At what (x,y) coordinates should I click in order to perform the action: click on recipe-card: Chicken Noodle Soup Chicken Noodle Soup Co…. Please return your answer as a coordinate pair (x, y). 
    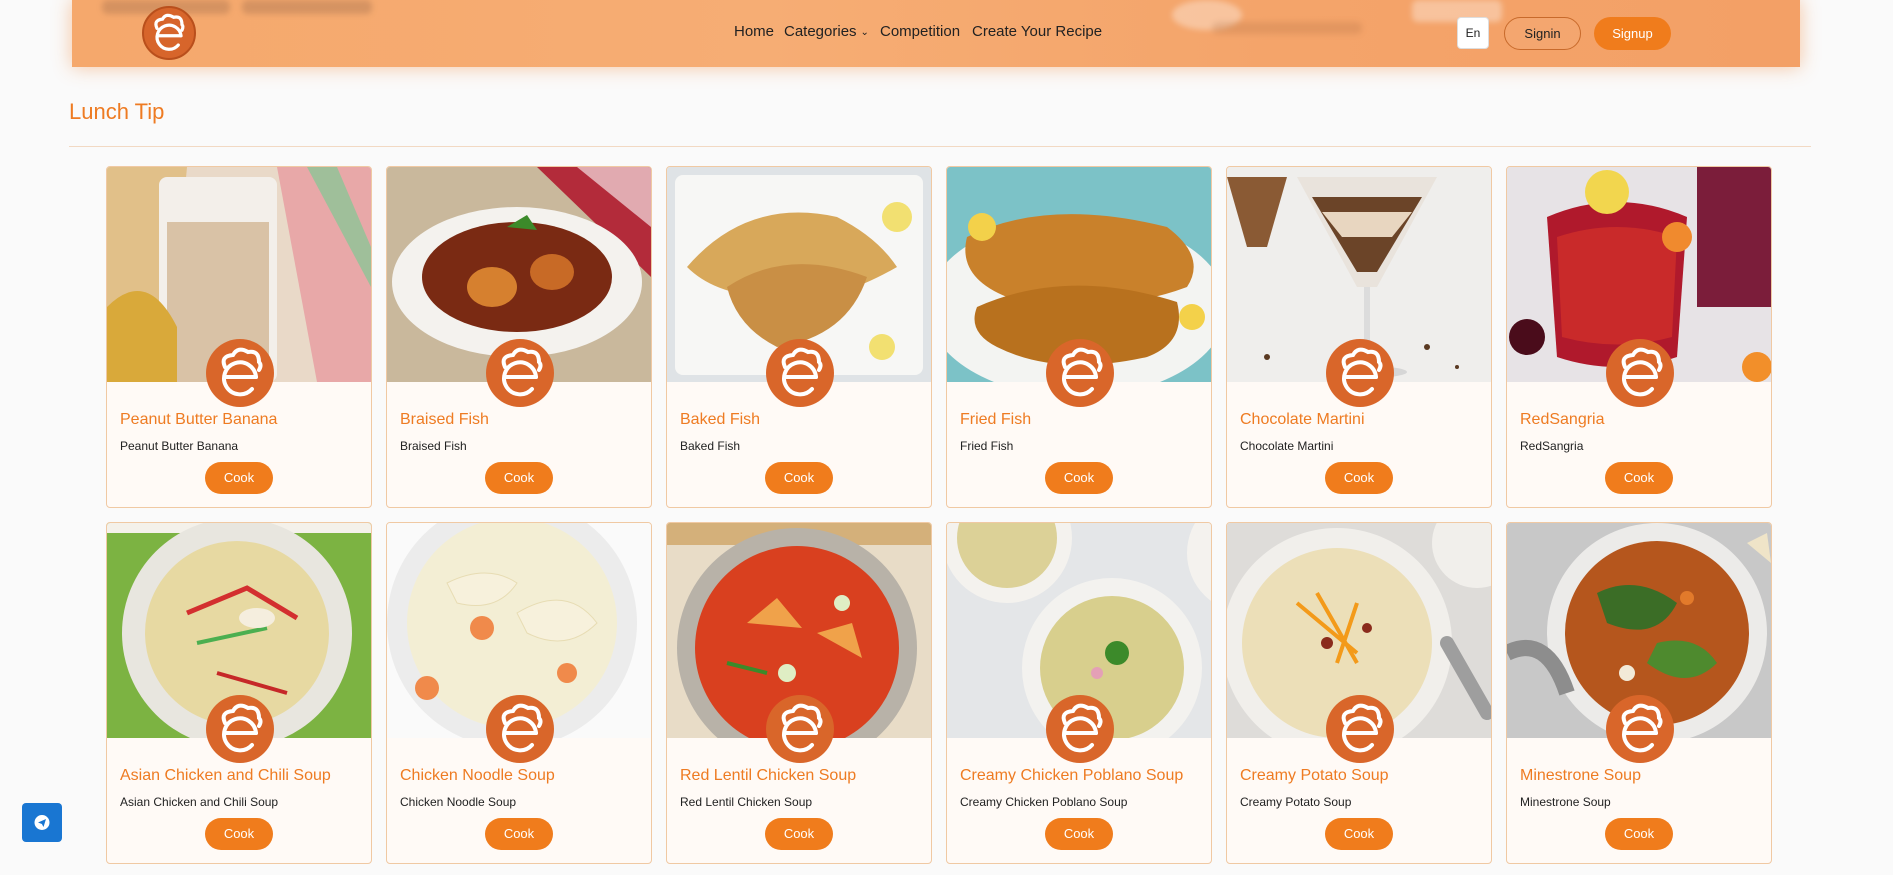
    Looking at the image, I should click on (519, 693).